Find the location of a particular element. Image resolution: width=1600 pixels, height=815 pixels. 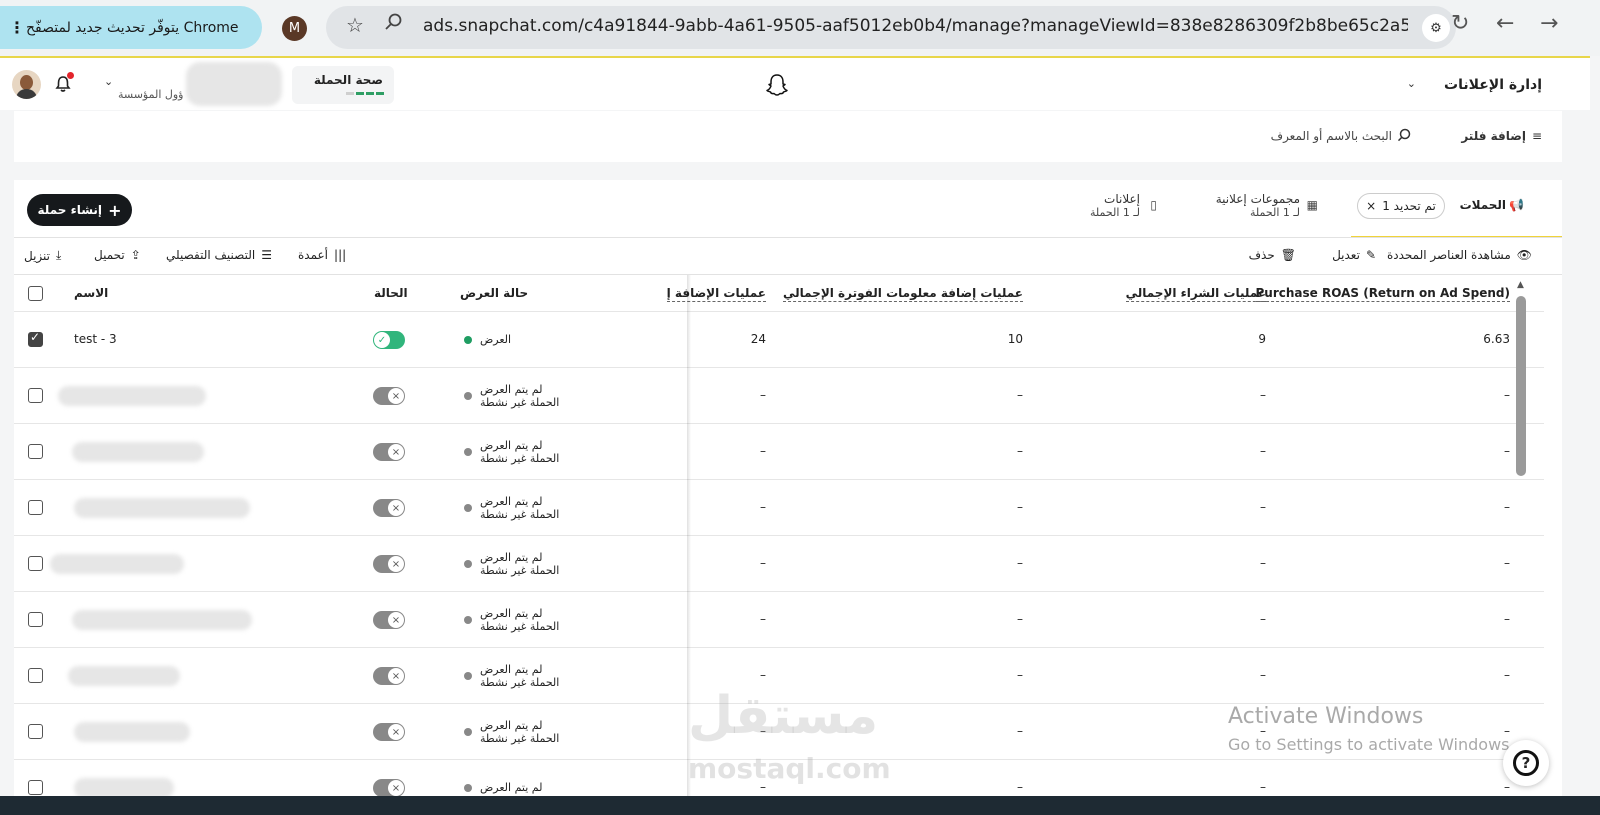

campaign-health-widget: صحة الحملة is located at coordinates (343, 85).